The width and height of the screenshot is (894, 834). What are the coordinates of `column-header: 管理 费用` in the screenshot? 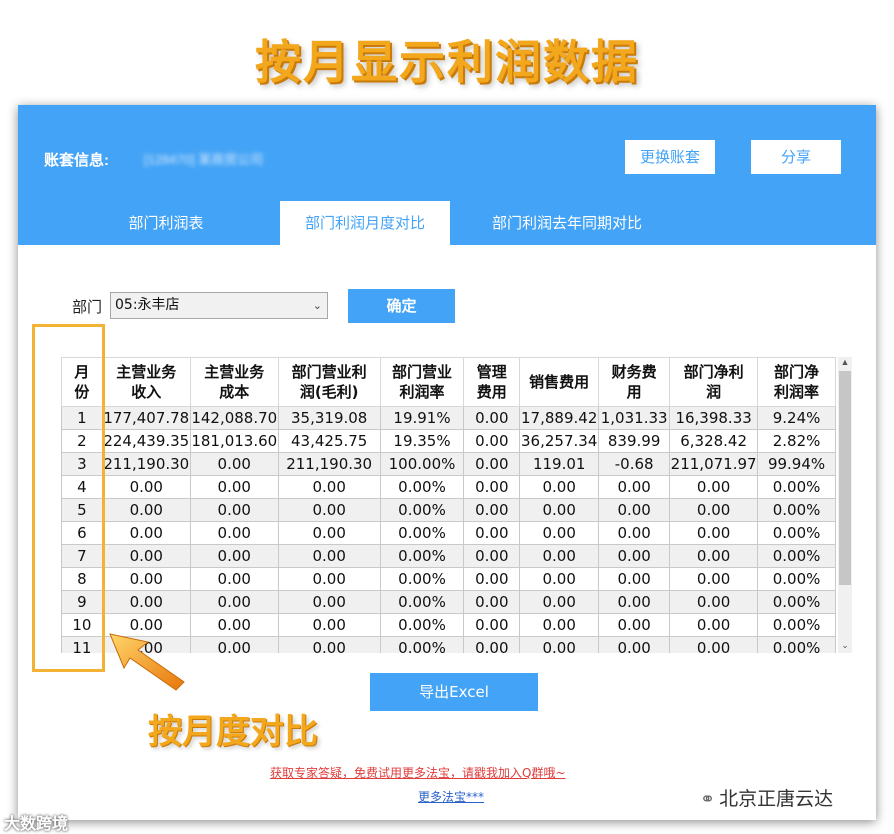 It's located at (492, 382).